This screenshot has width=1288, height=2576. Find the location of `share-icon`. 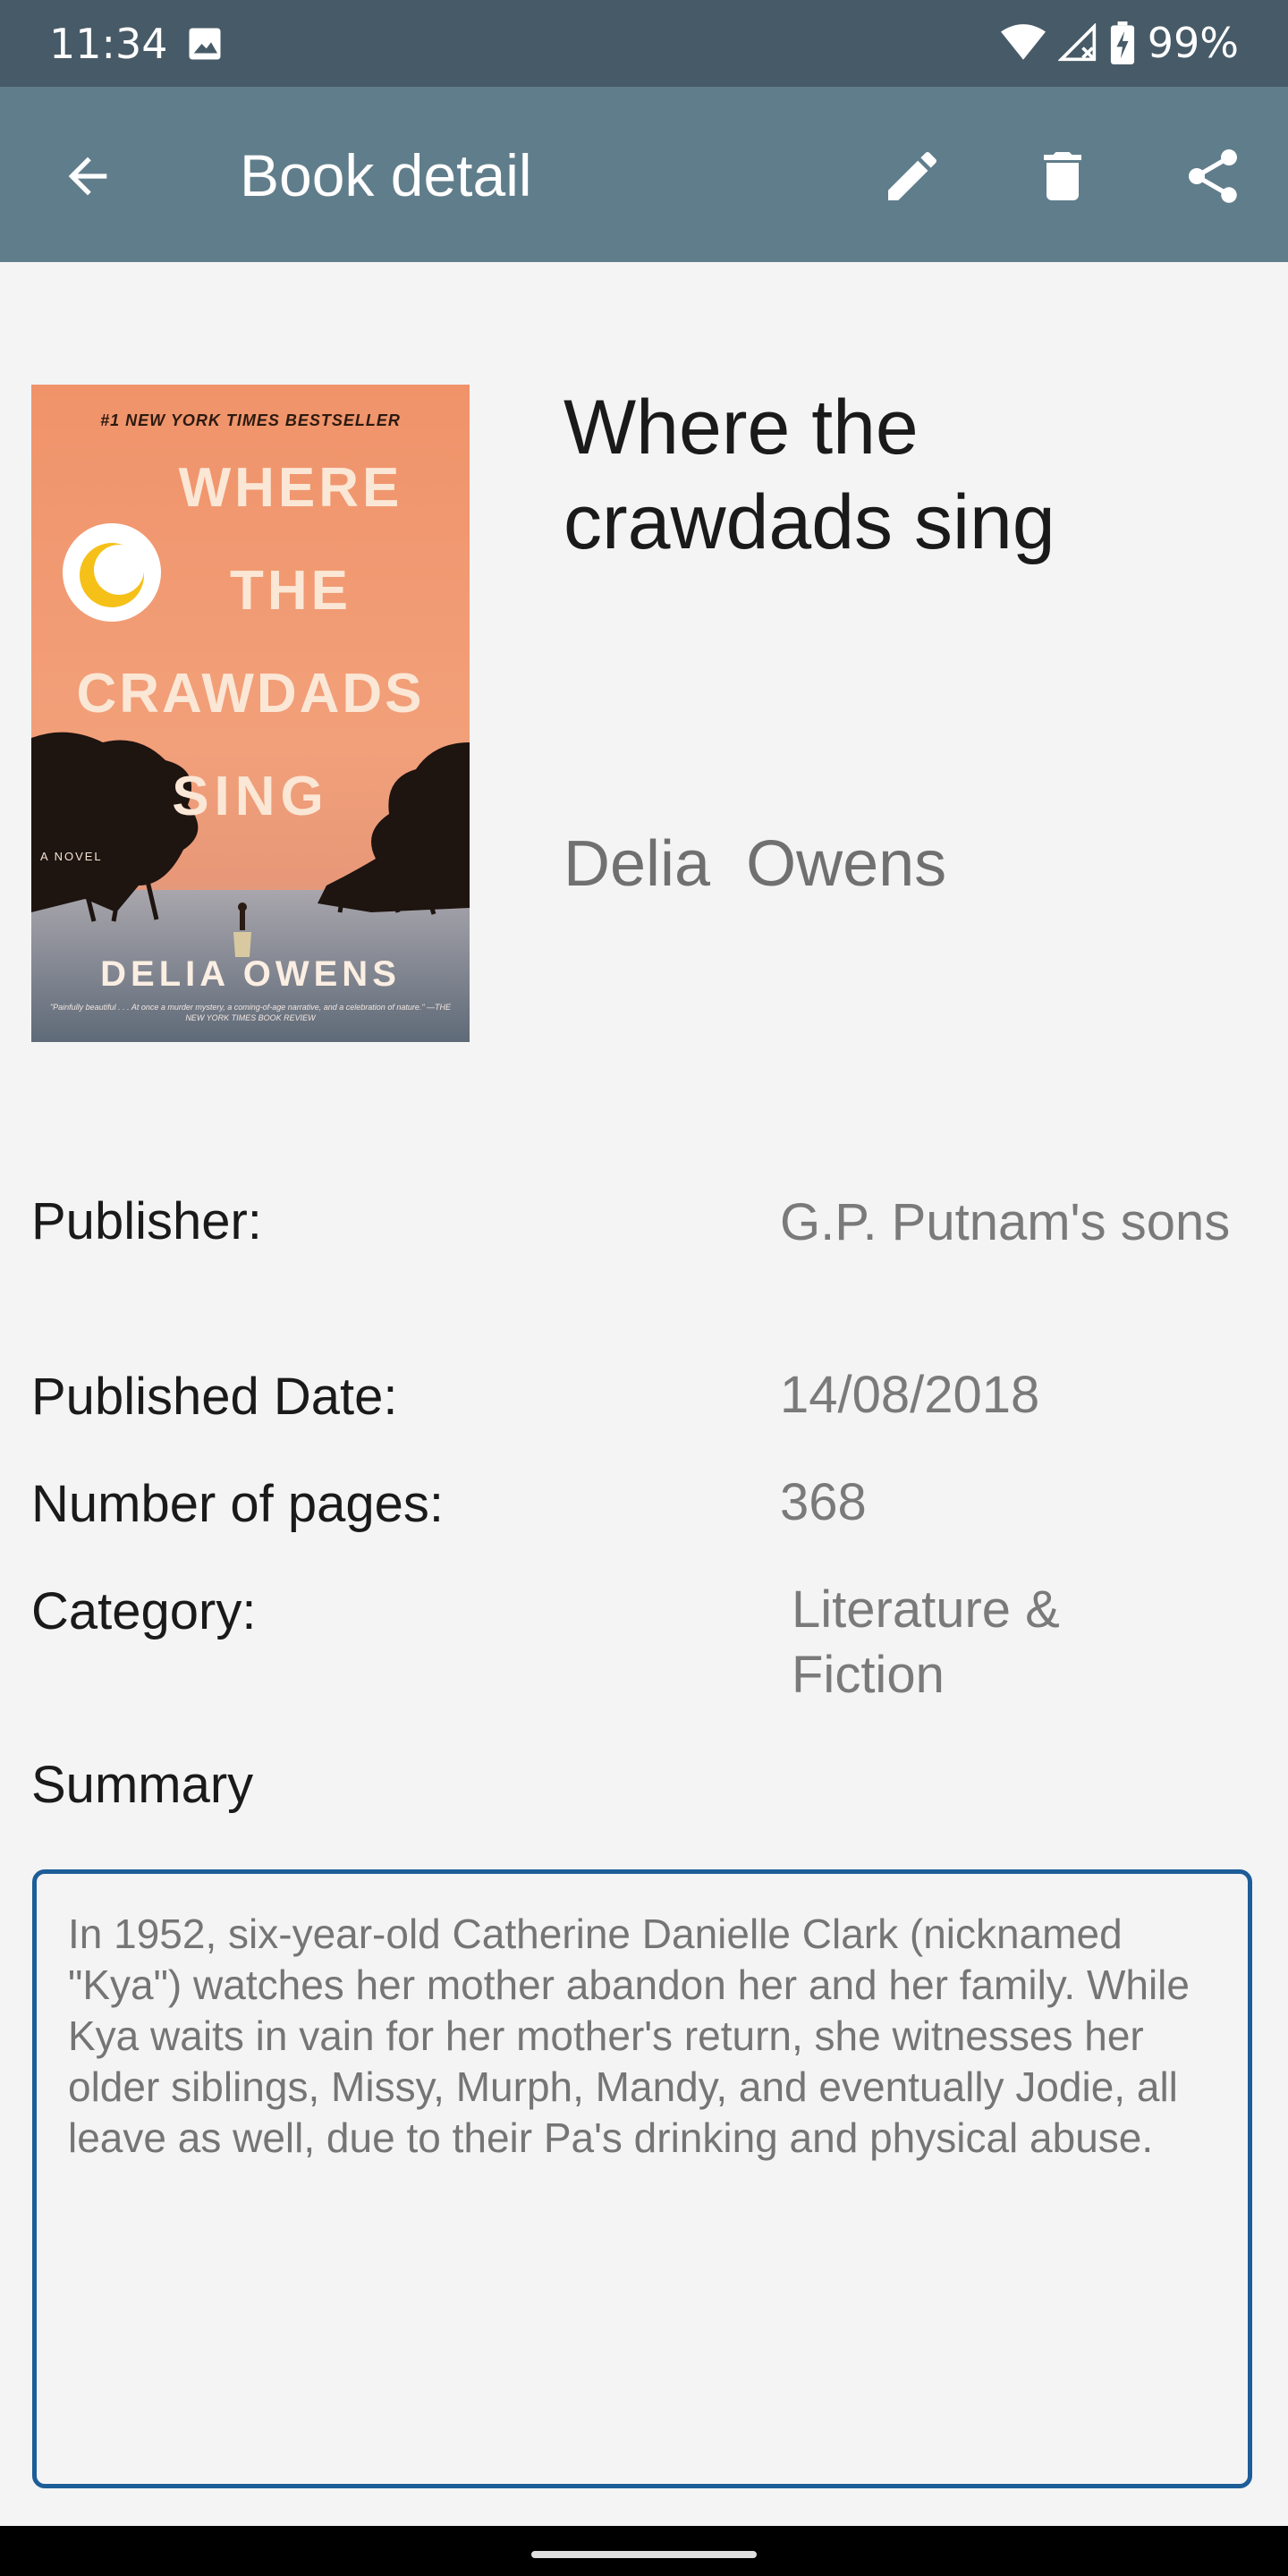

share-icon is located at coordinates (1213, 176).